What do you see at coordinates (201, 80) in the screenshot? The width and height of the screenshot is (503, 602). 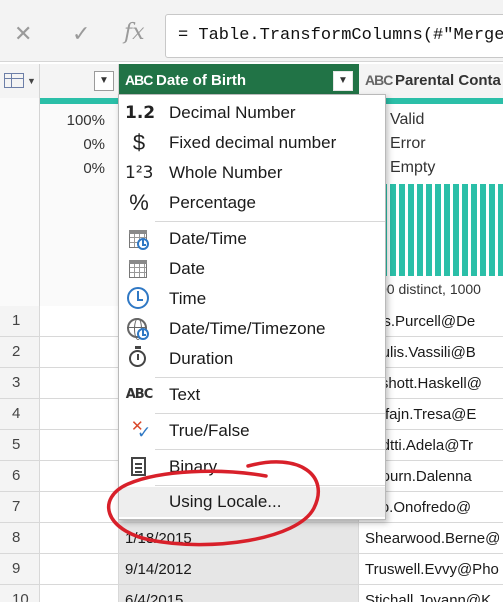 I see `column-header-label: Date of Birth` at bounding box center [201, 80].